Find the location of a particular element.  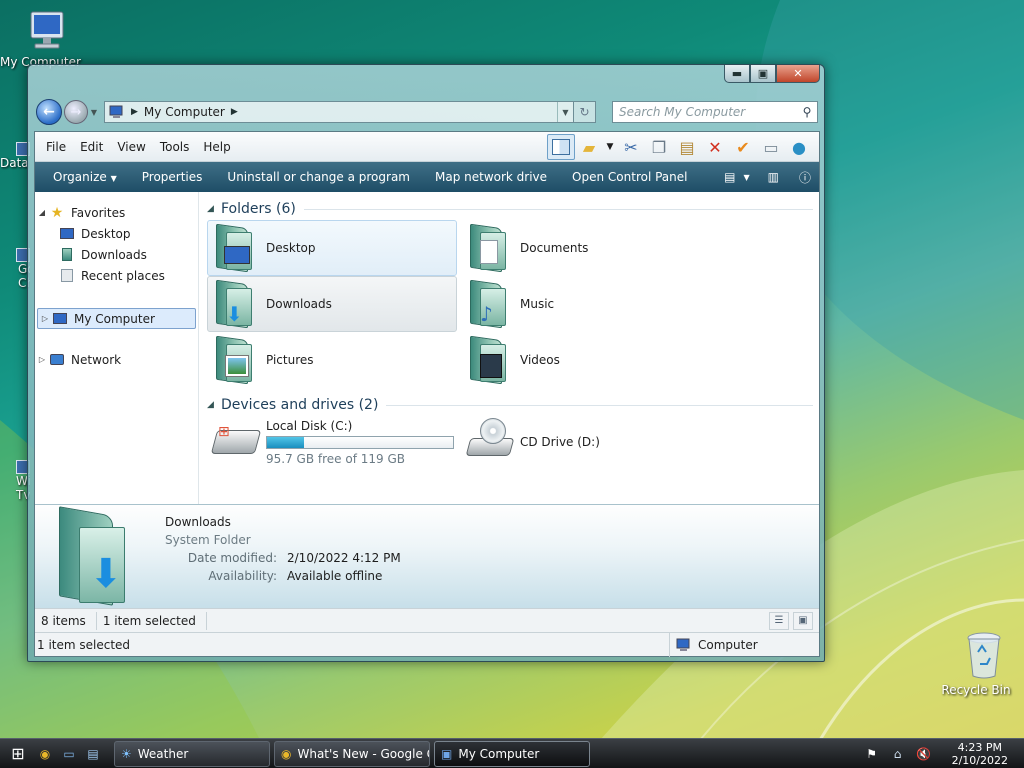

window-controls: ▬ ▣ ✕ is located at coordinates (772, 74).